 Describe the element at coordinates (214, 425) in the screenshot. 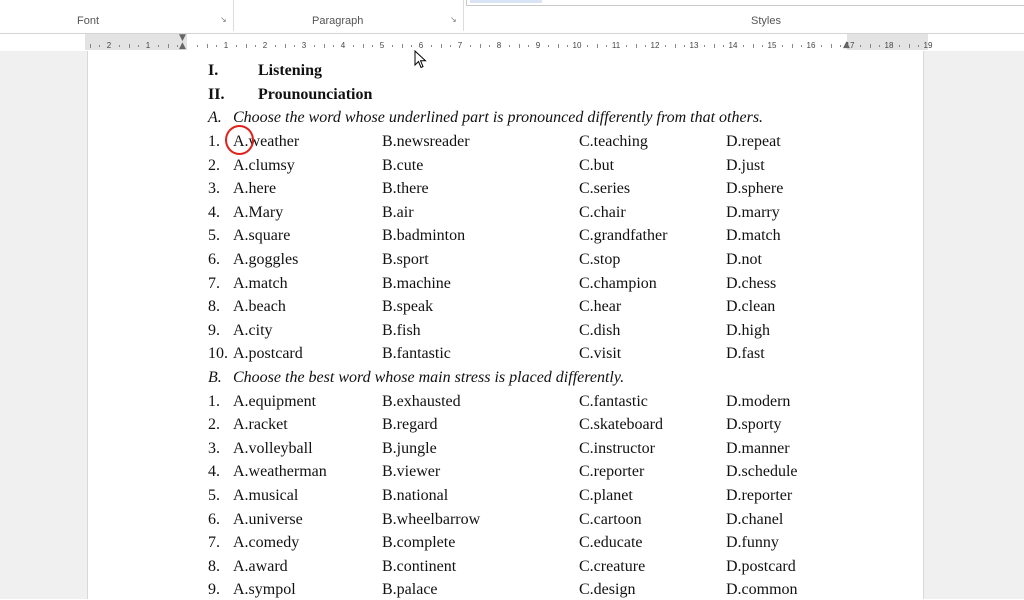

I see `item-number: 2.` at that location.